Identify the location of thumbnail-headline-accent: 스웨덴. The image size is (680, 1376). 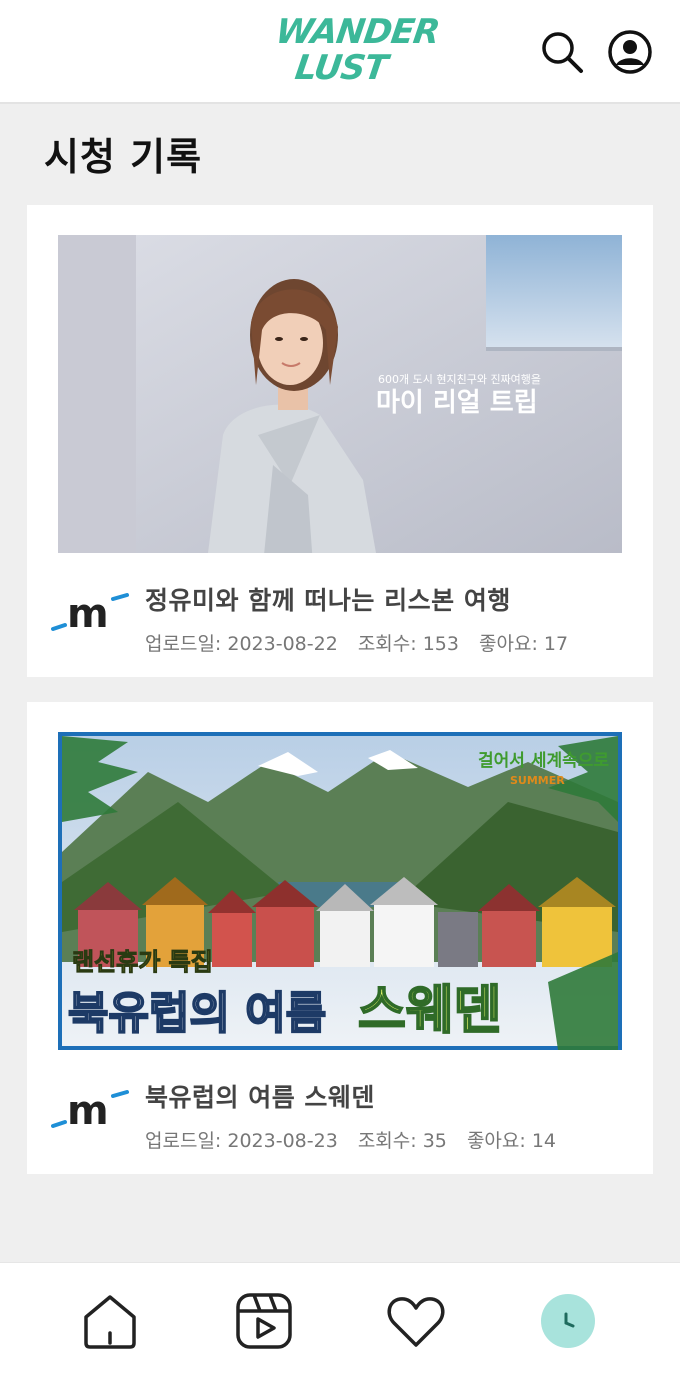
(430, 1011).